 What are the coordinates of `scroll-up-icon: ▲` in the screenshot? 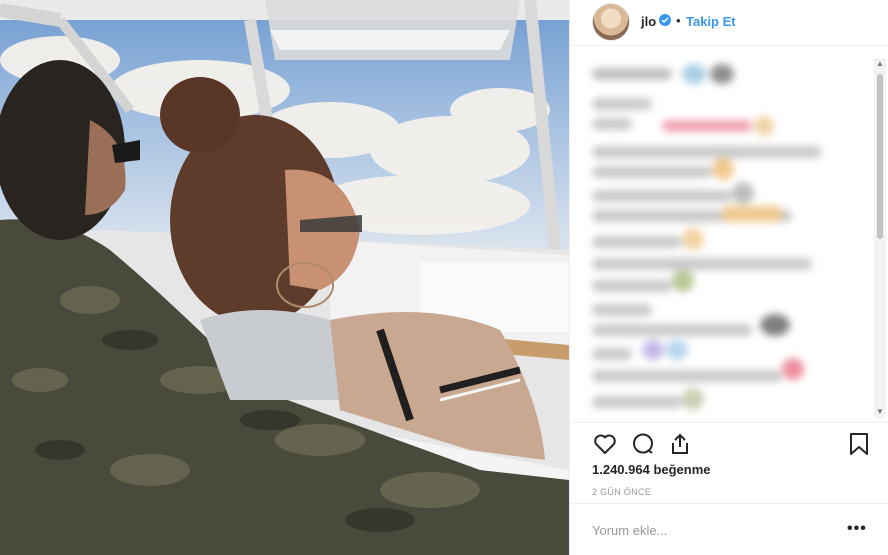 It's located at (880, 64).